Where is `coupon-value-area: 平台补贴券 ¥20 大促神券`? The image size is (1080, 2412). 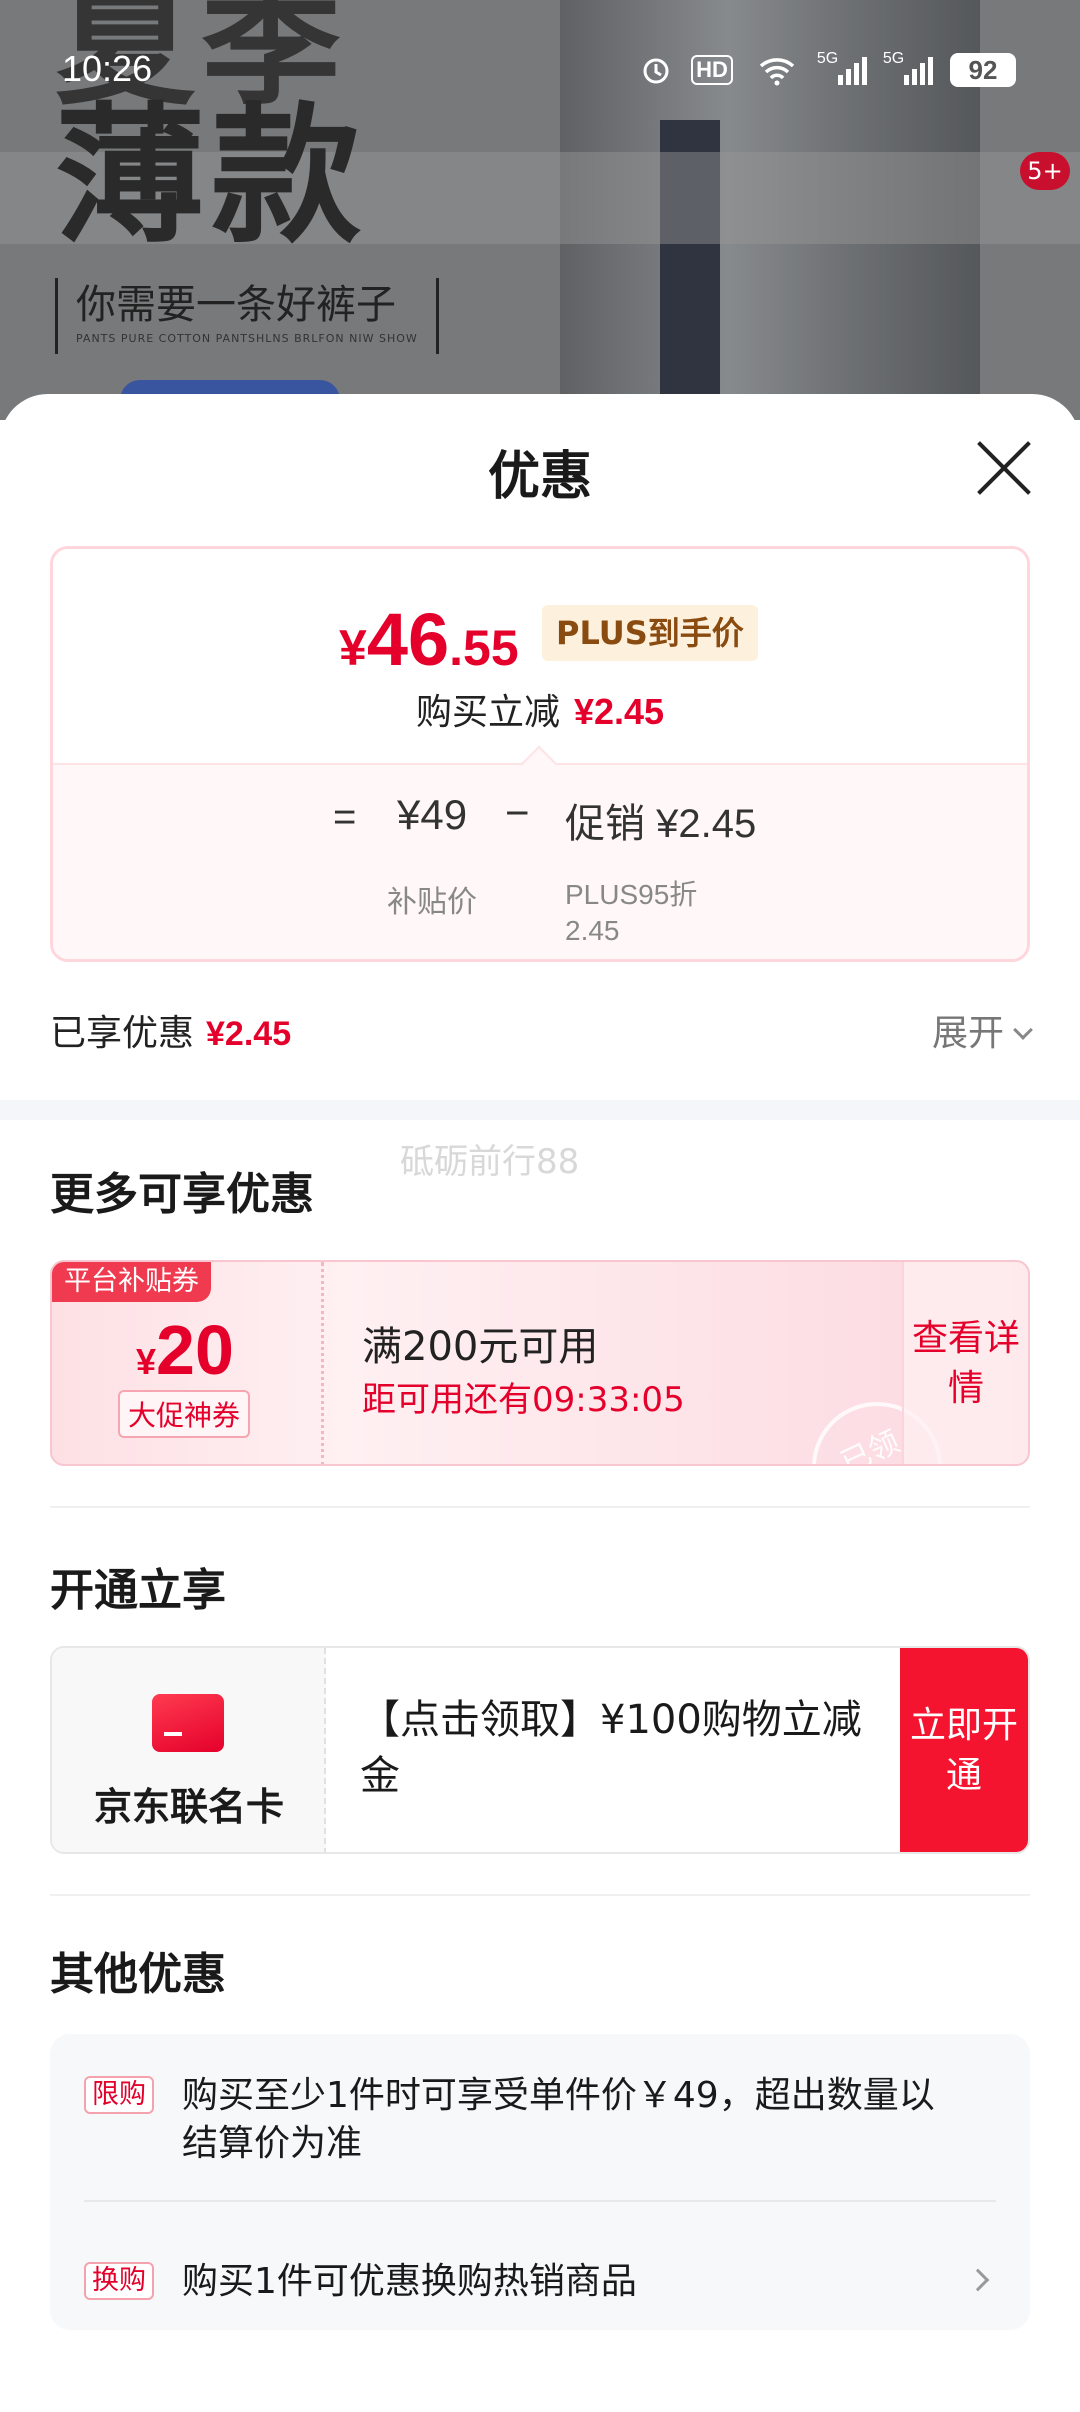 coupon-value-area: 平台补贴券 ¥20 大促神券 is located at coordinates (188, 1363).